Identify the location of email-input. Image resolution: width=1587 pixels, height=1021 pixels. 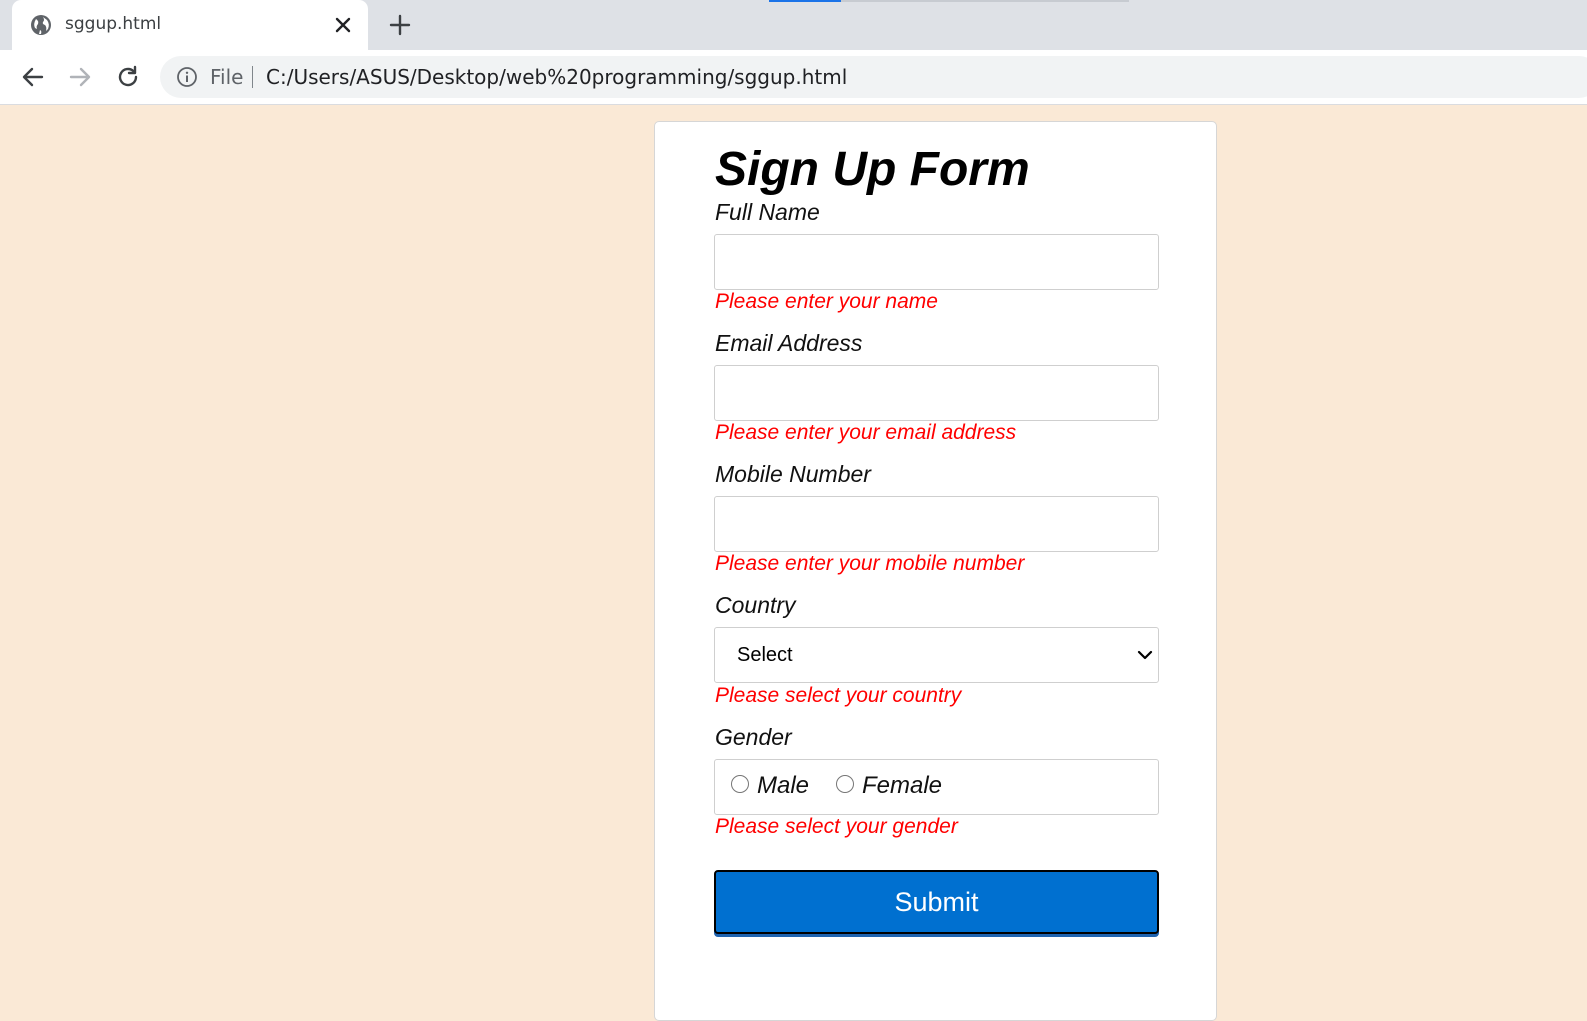
(936, 393).